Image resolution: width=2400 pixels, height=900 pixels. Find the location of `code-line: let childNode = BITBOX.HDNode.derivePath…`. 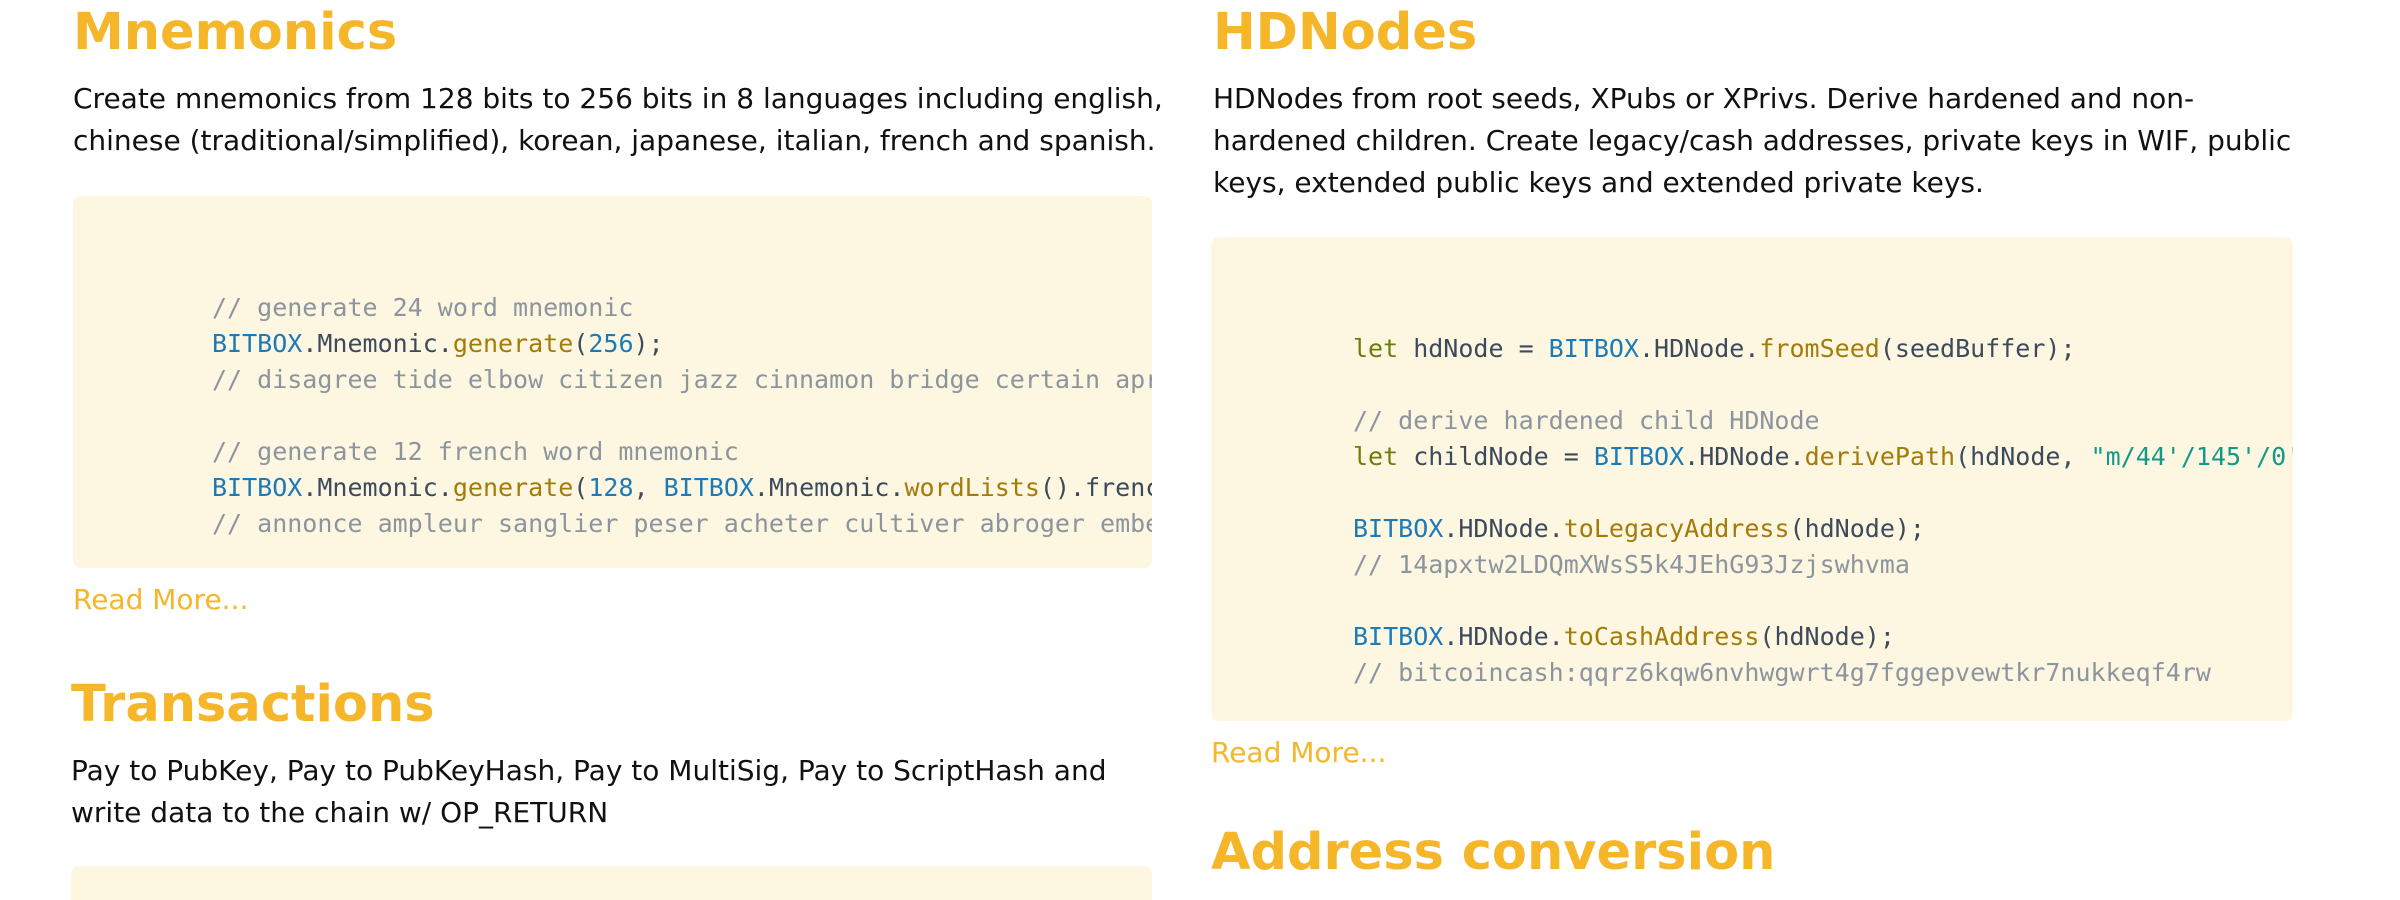

code-line: let childNode = BITBOX.HDNode.derivePath… is located at coordinates (1823, 456).